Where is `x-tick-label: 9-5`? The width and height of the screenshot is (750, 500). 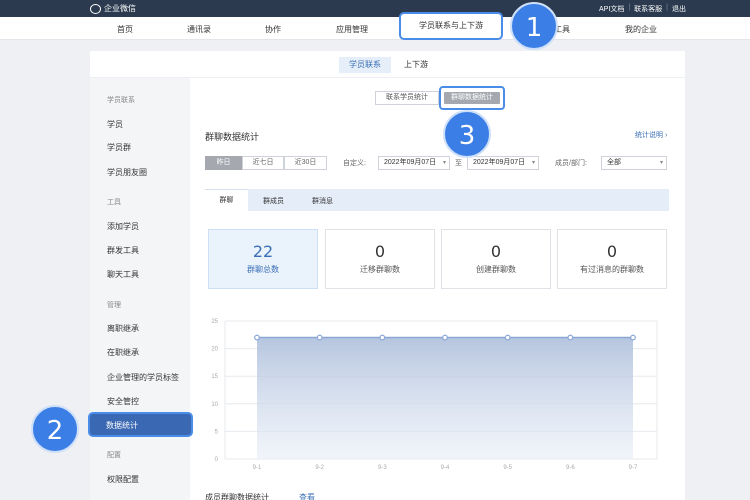 x-tick-label: 9-5 is located at coordinates (507, 468).